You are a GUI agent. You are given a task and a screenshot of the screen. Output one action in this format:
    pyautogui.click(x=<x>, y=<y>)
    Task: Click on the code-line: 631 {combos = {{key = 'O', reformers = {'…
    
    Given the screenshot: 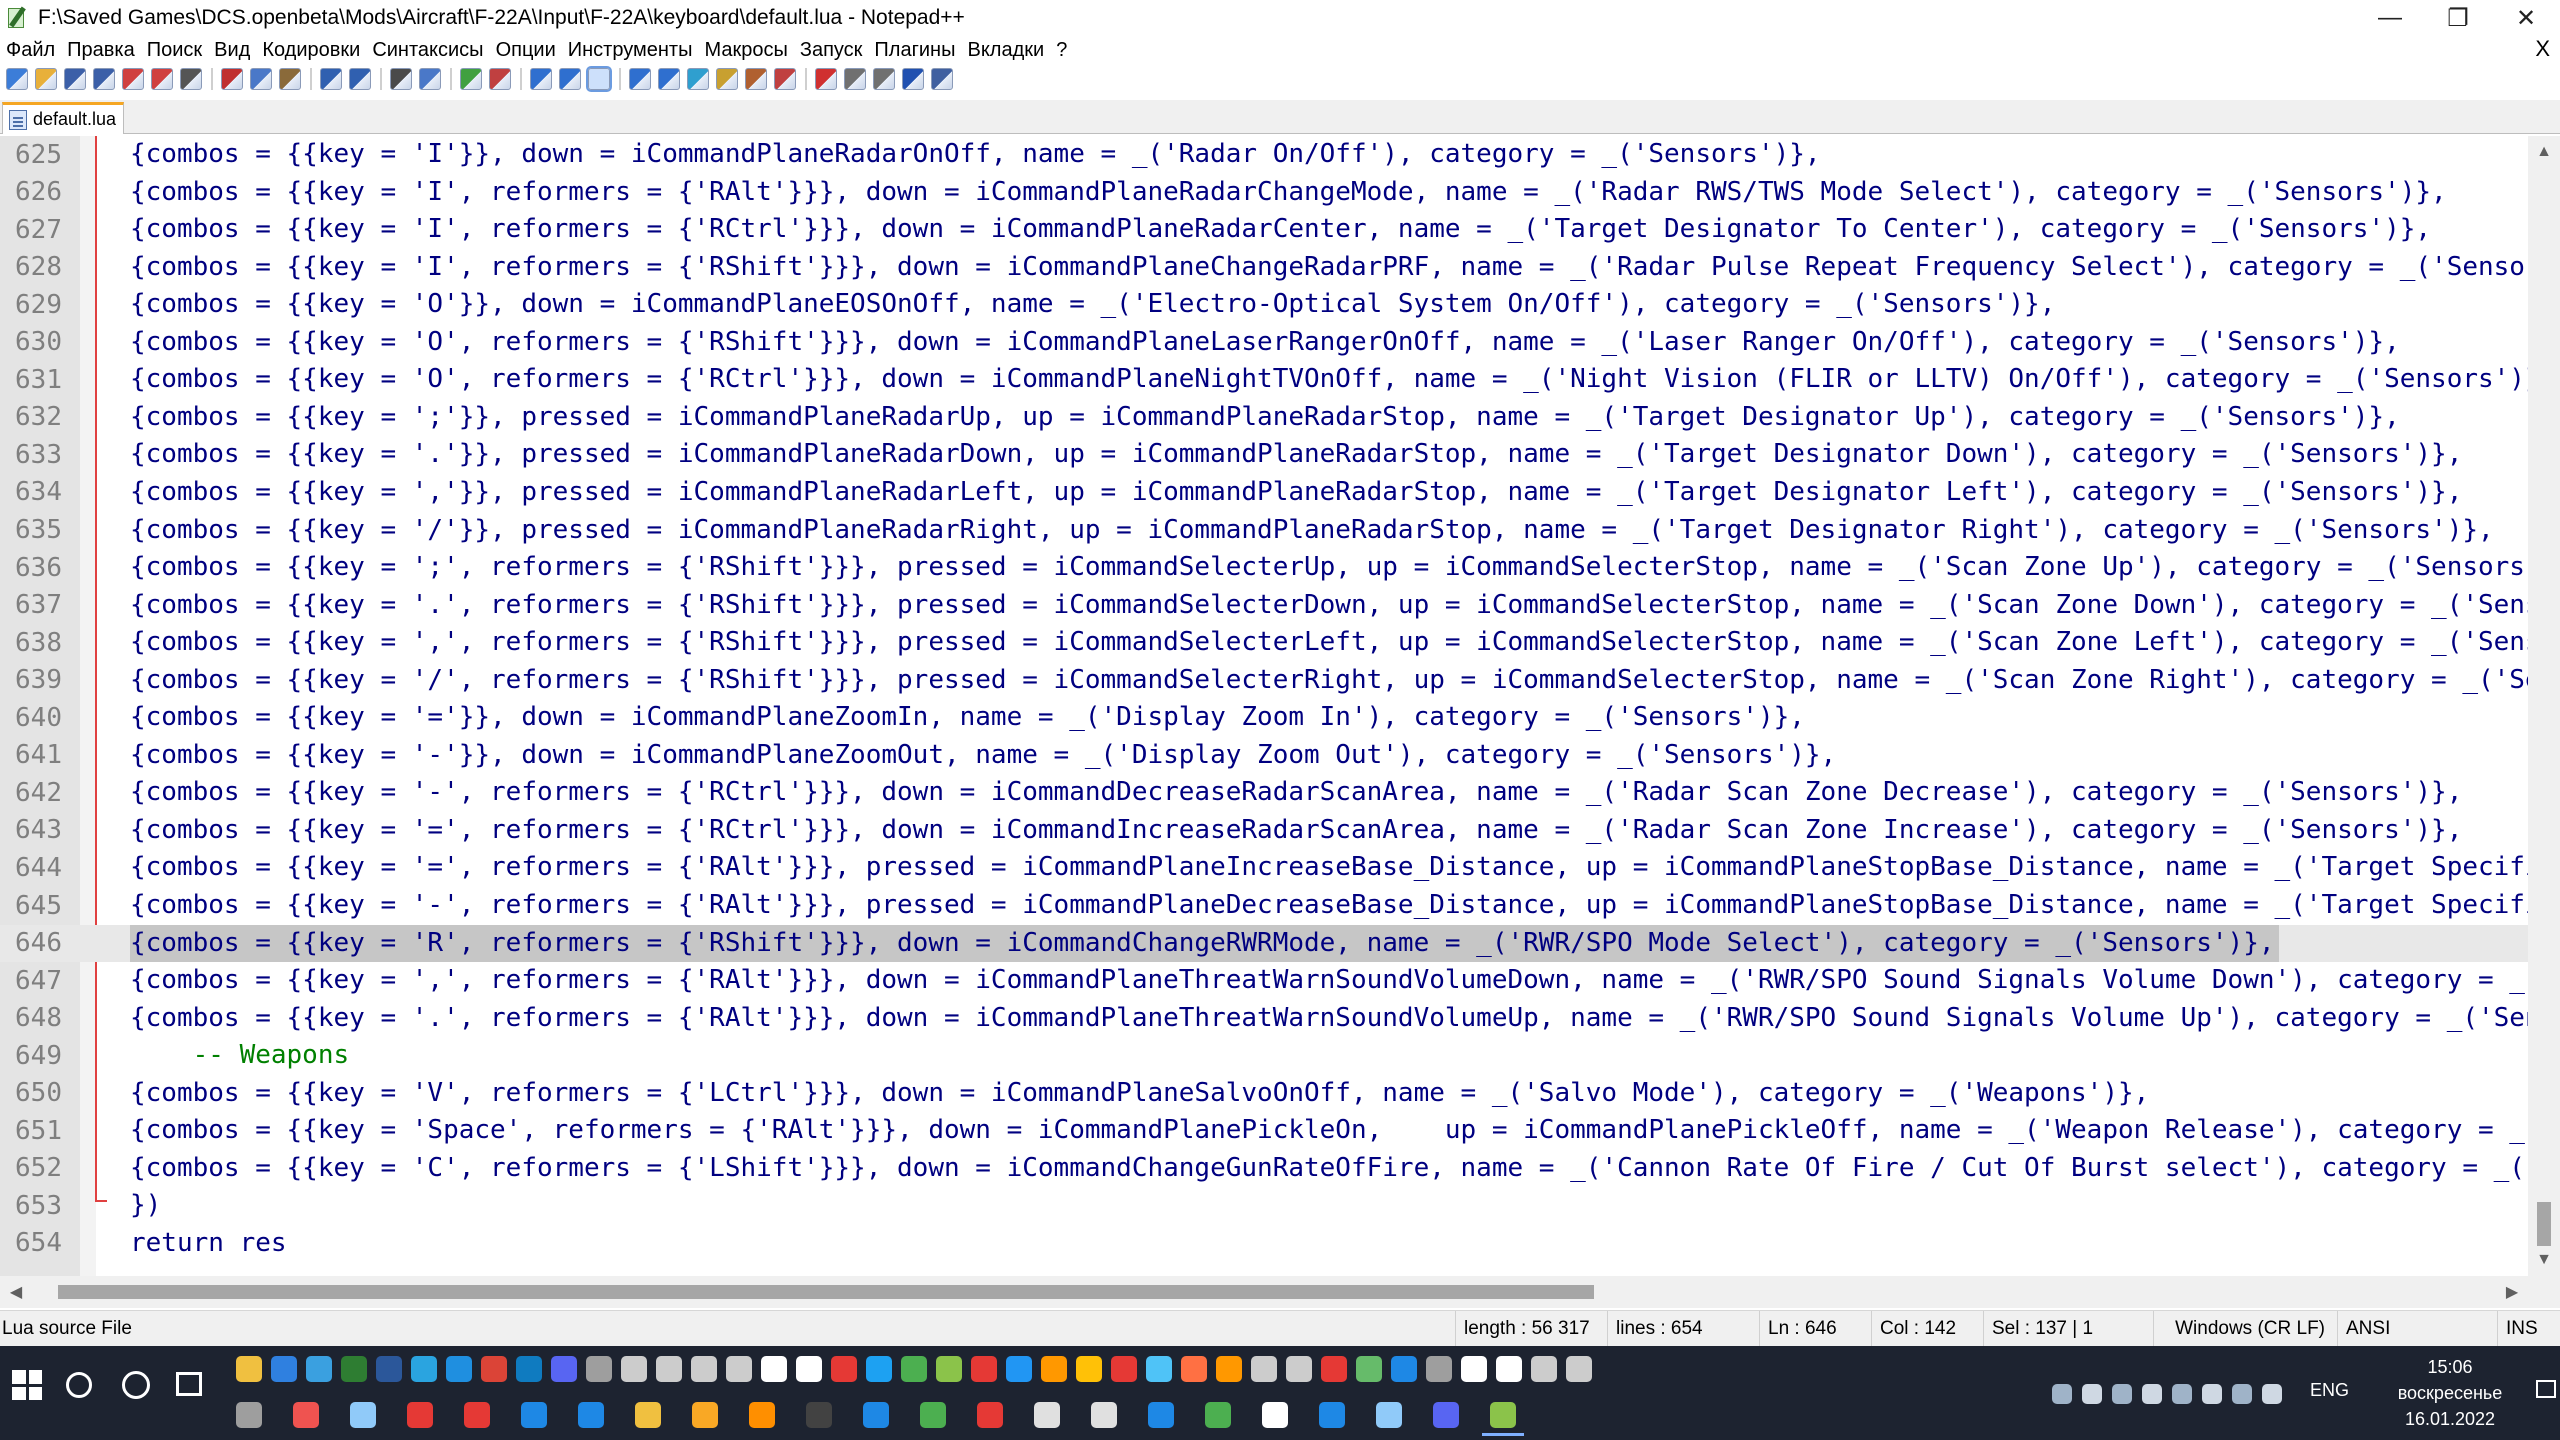 What is the action you would take?
    pyautogui.click(x=1264, y=379)
    